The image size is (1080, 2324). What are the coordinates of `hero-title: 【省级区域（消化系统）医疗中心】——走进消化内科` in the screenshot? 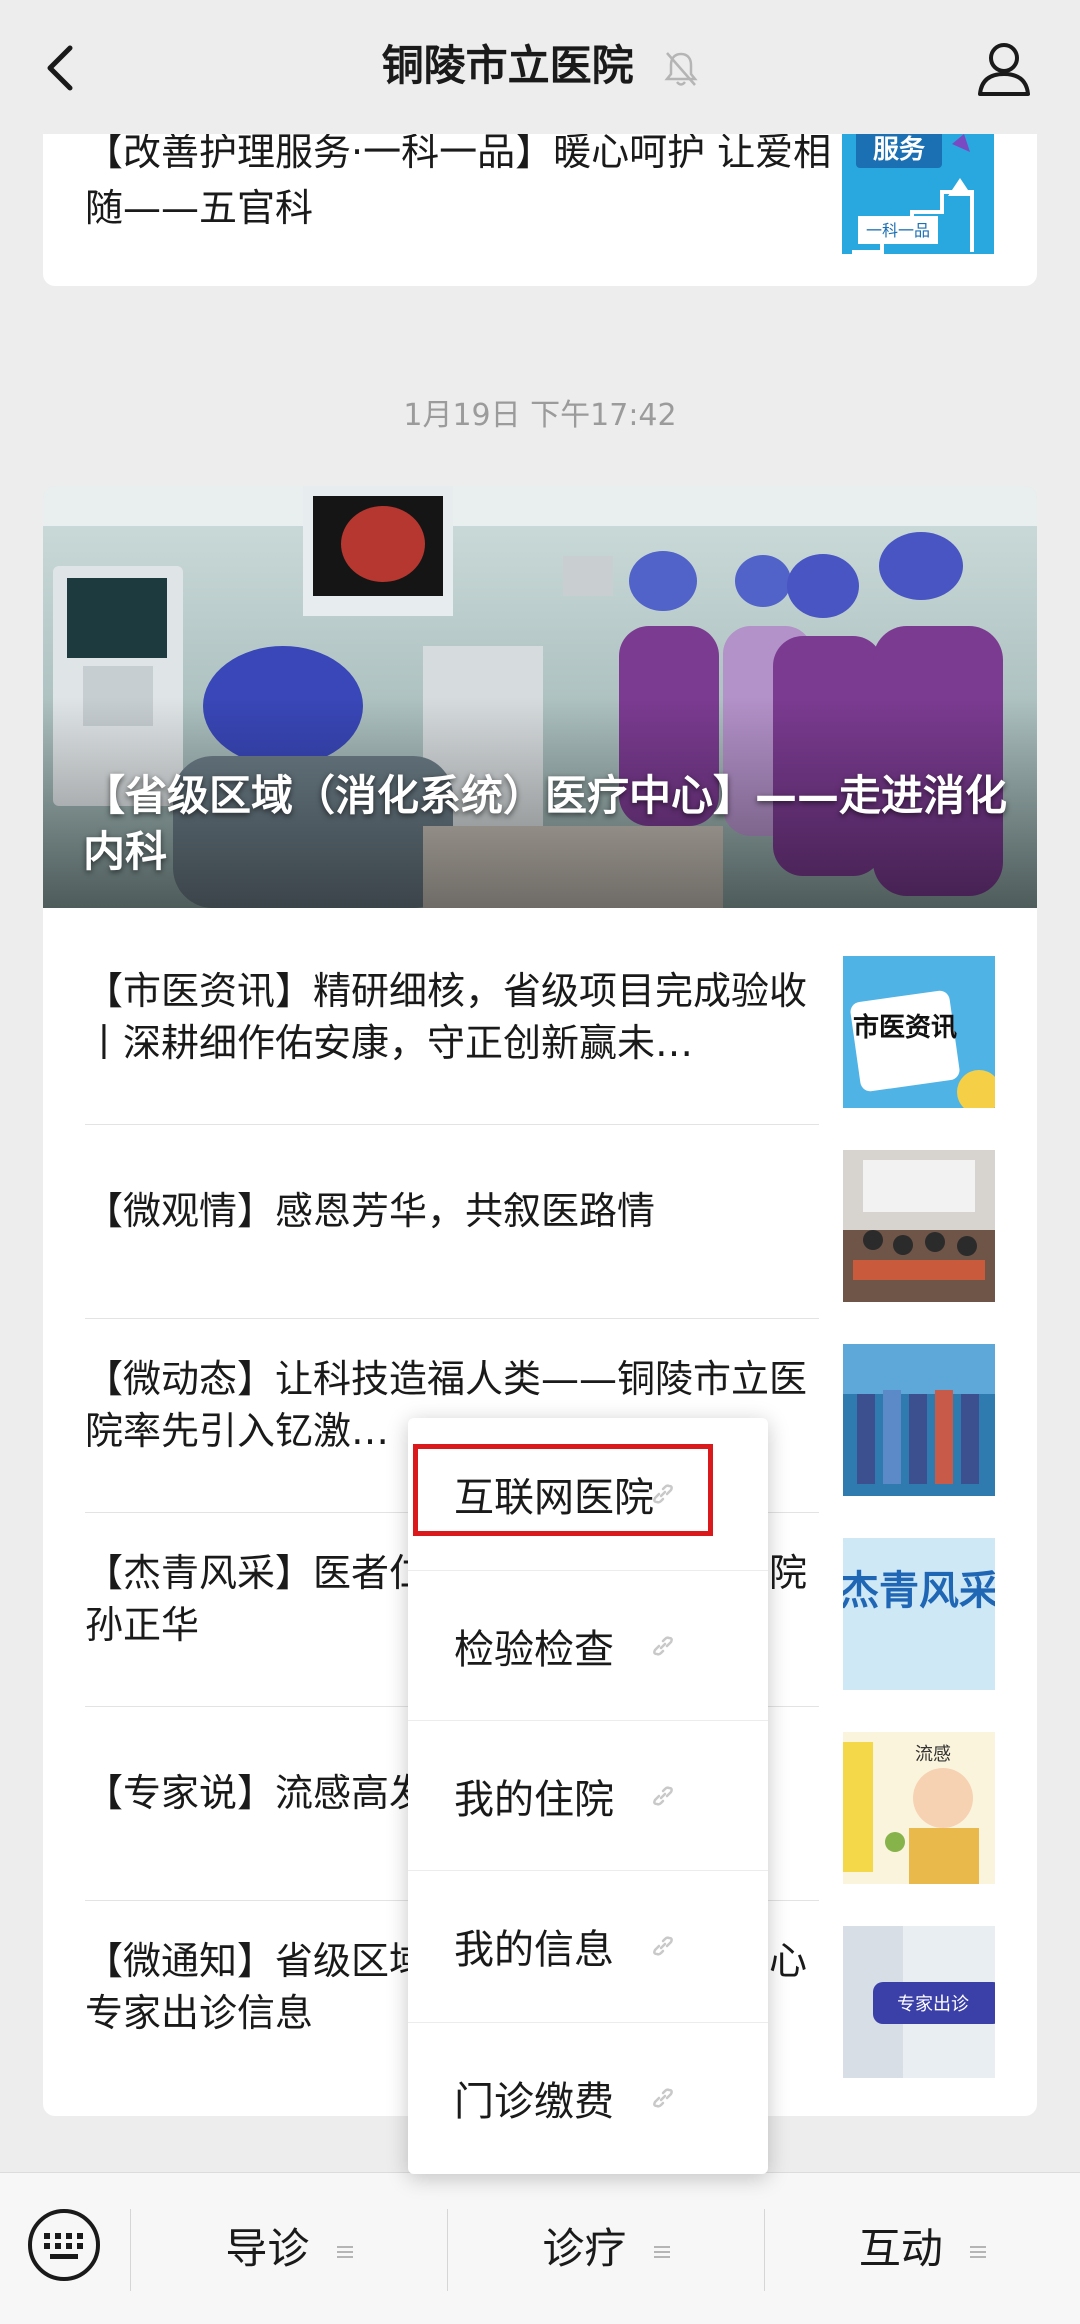 It's located at (545, 823).